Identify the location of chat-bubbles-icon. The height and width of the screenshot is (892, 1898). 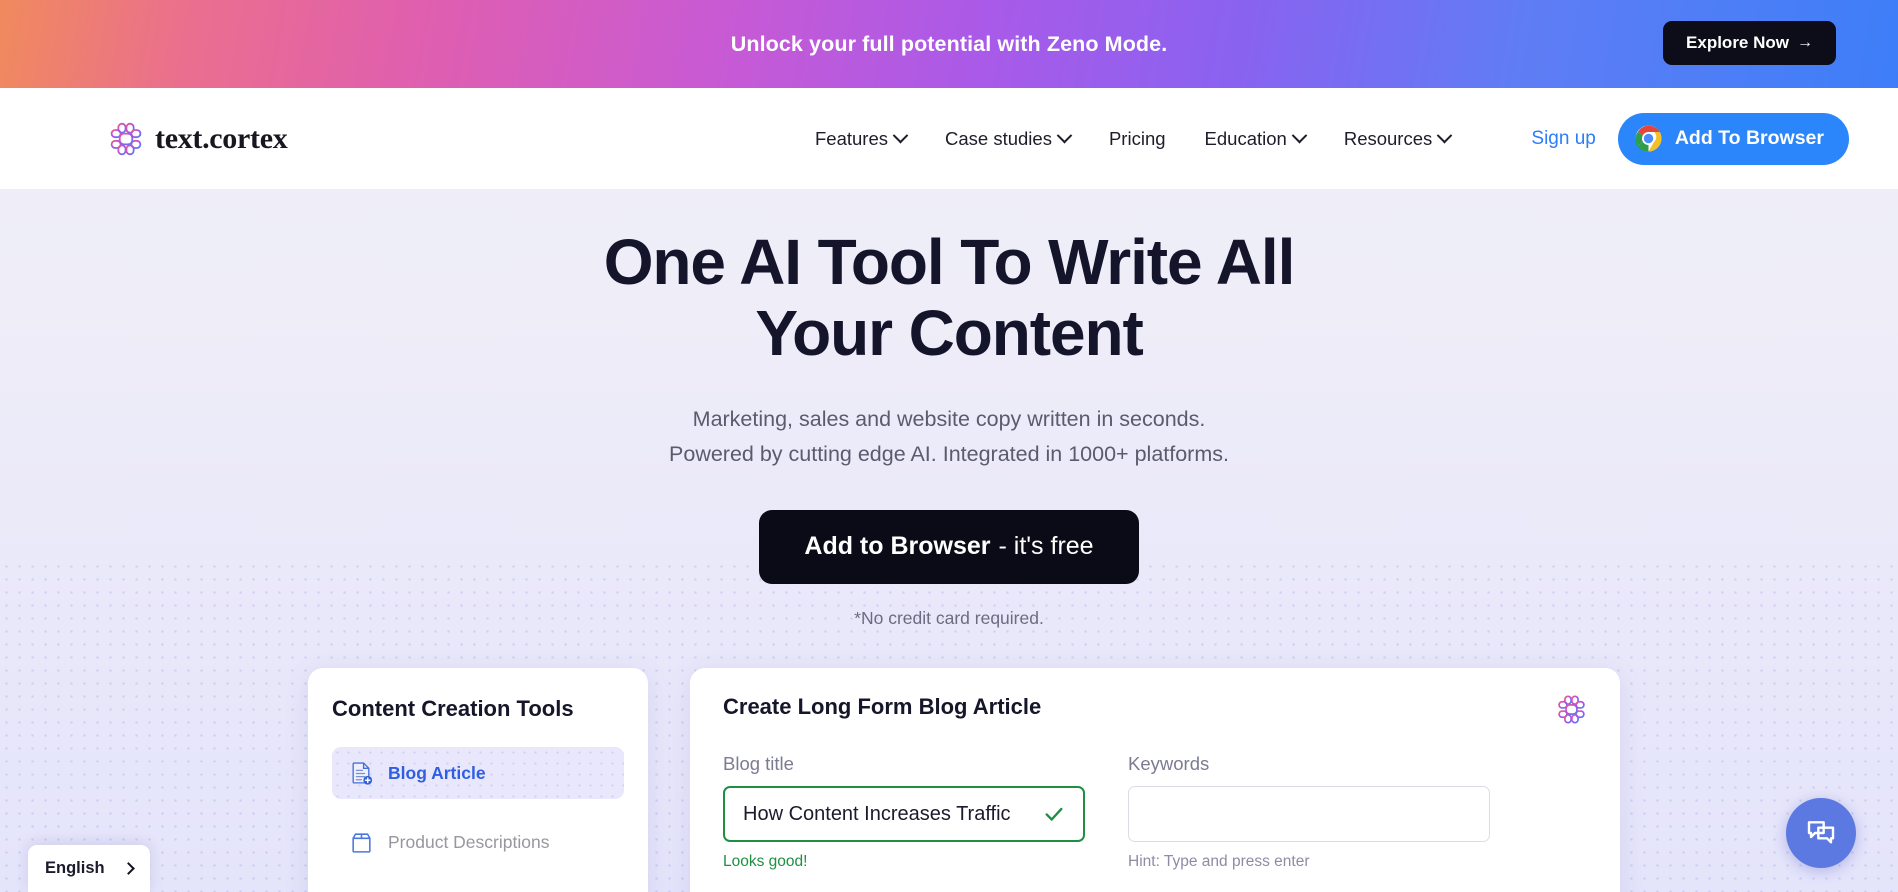
(1821, 832).